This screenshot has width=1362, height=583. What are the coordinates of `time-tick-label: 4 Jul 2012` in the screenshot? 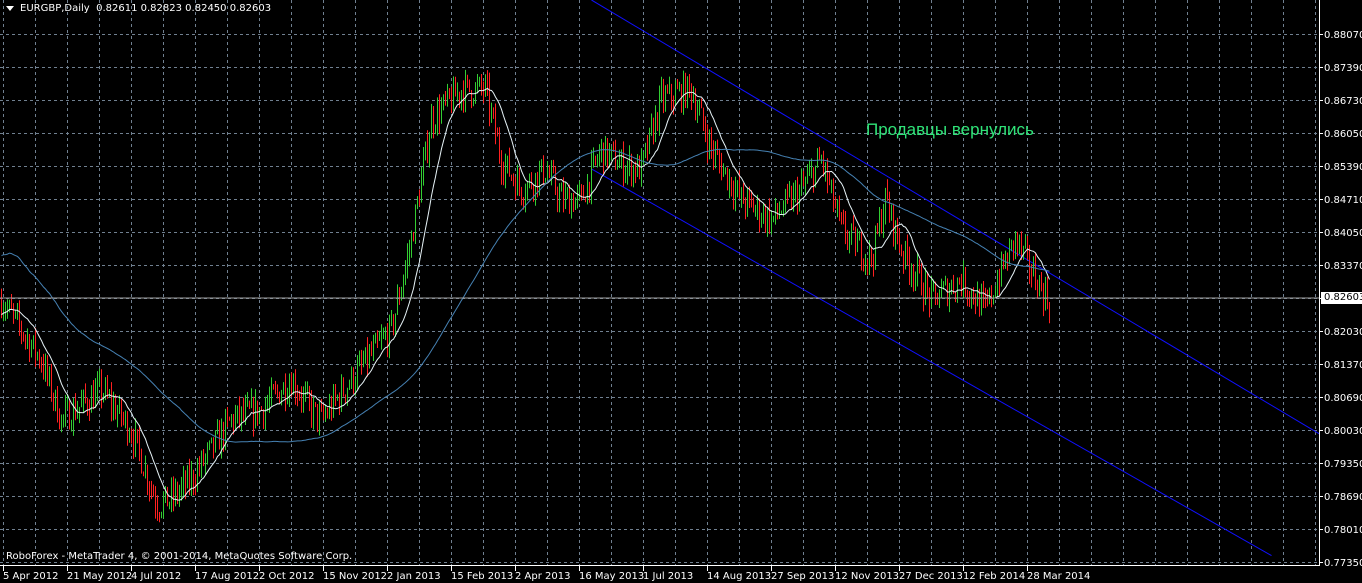 It's located at (156, 576).